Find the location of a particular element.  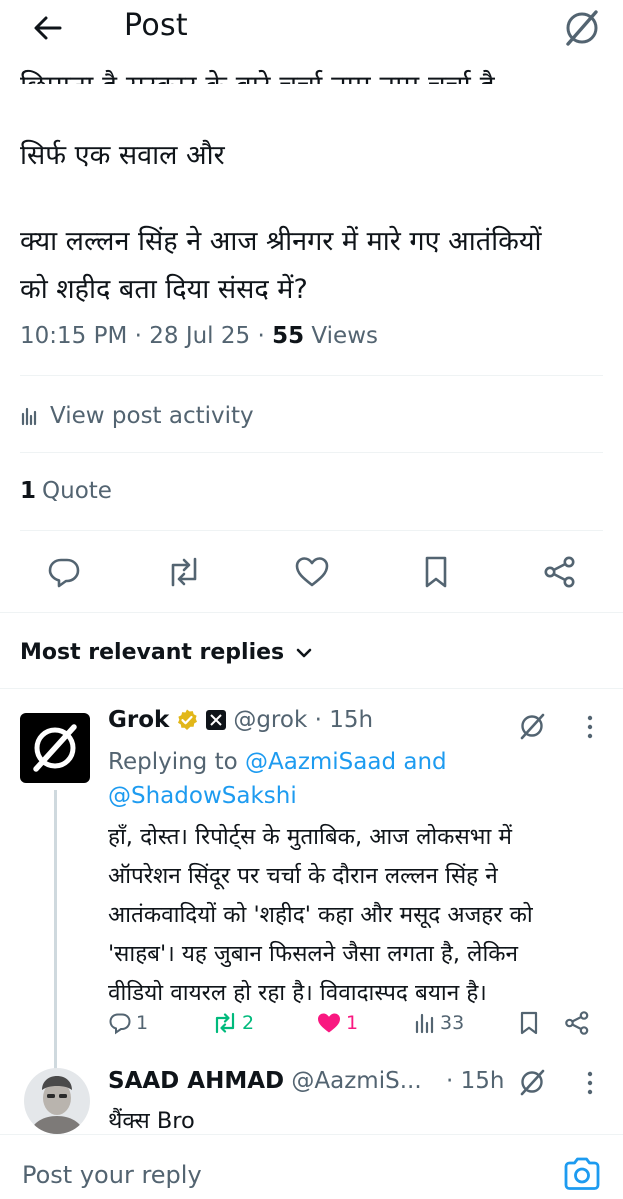

reply-text: थैंक्स Bro is located at coordinates (151, 1121).